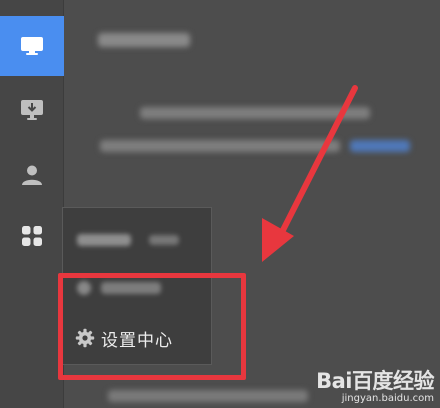 The image size is (440, 408). I want to click on annotation-arrow, so click(310, 173).